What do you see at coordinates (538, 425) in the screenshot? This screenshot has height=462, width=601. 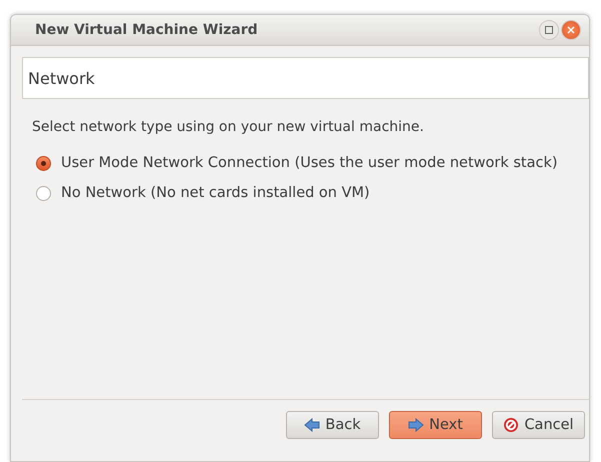 I see `cancel-button: Cancel` at bounding box center [538, 425].